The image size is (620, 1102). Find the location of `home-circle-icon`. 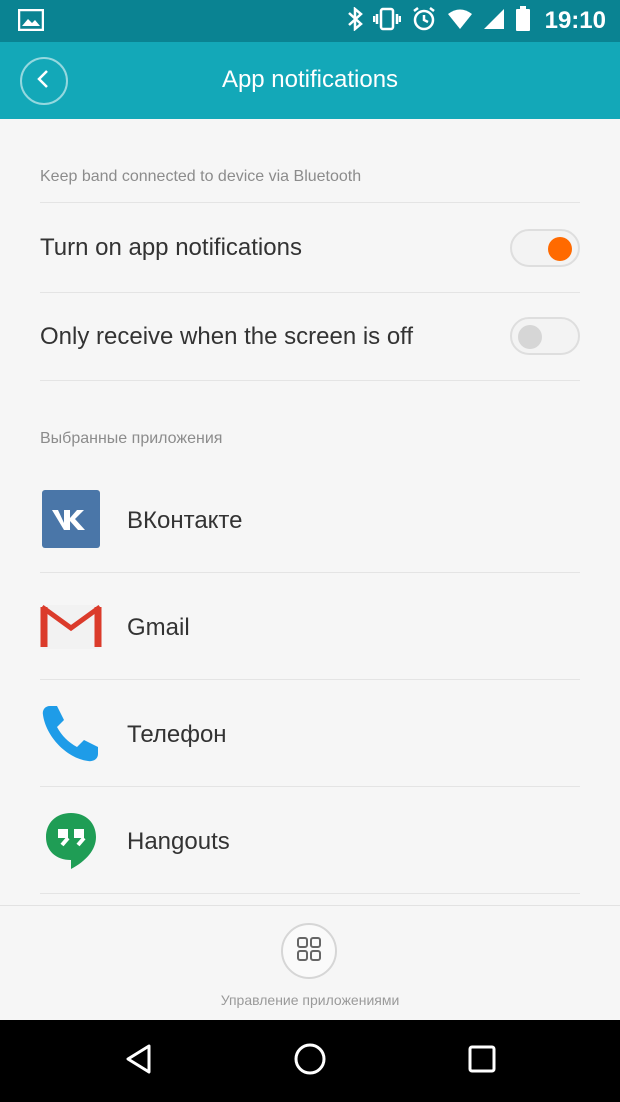

home-circle-icon is located at coordinates (310, 1061).